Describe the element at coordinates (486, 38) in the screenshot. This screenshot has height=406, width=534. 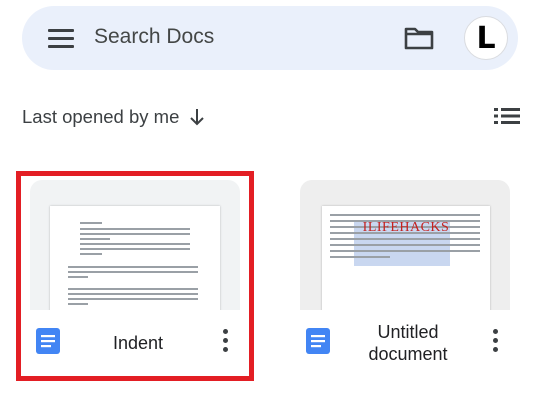
I see `account-avatar: L` at that location.